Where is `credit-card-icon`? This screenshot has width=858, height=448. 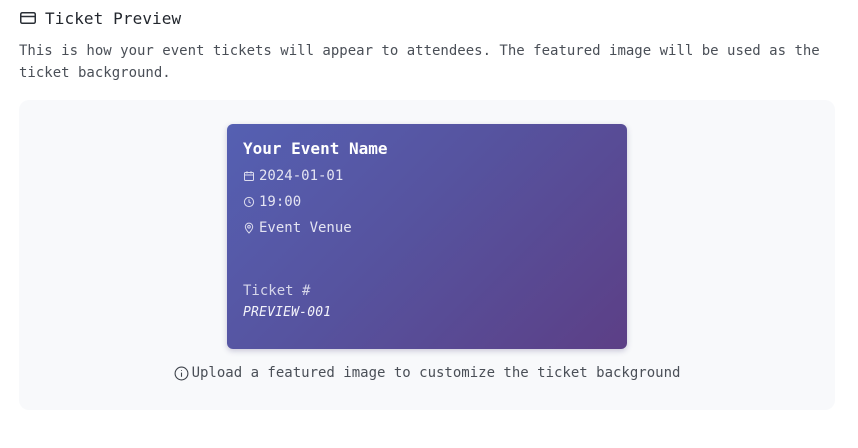
credit-card-icon is located at coordinates (28, 18).